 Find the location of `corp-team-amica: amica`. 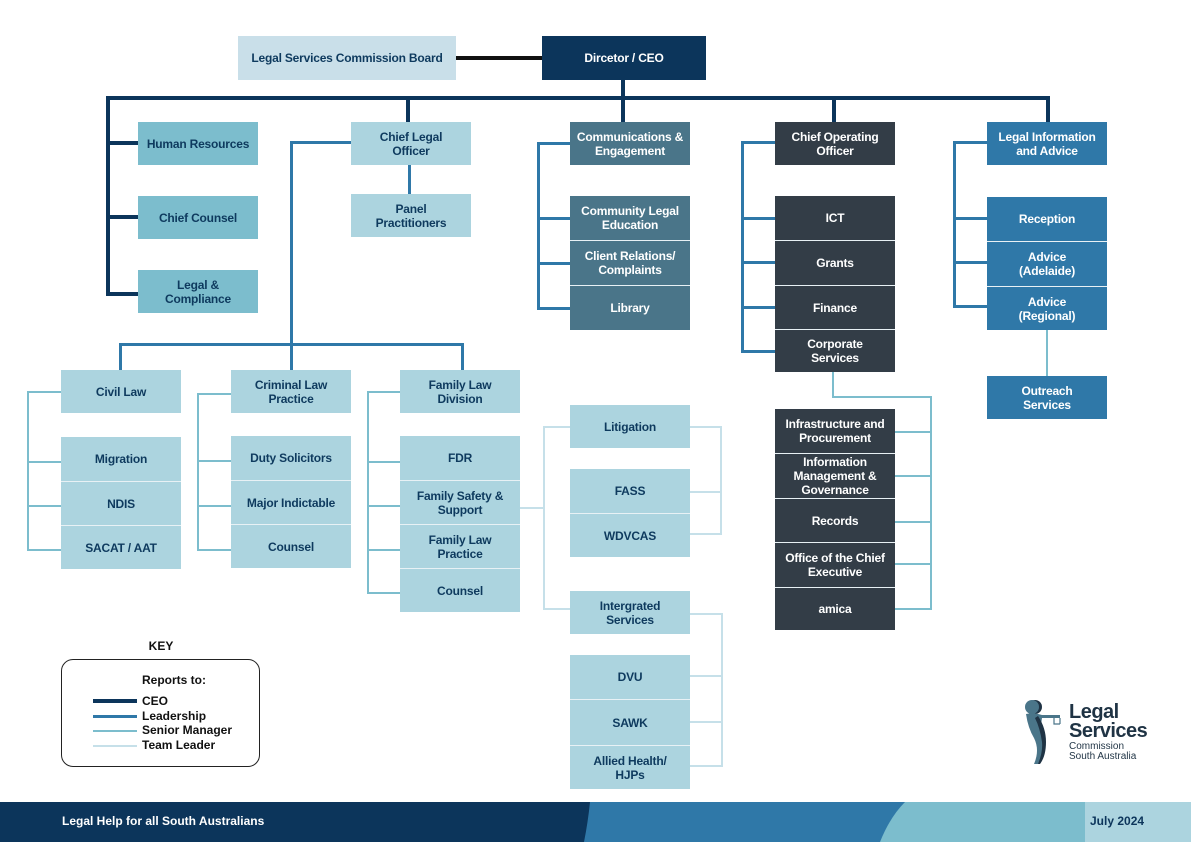

corp-team-amica: amica is located at coordinates (835, 608).